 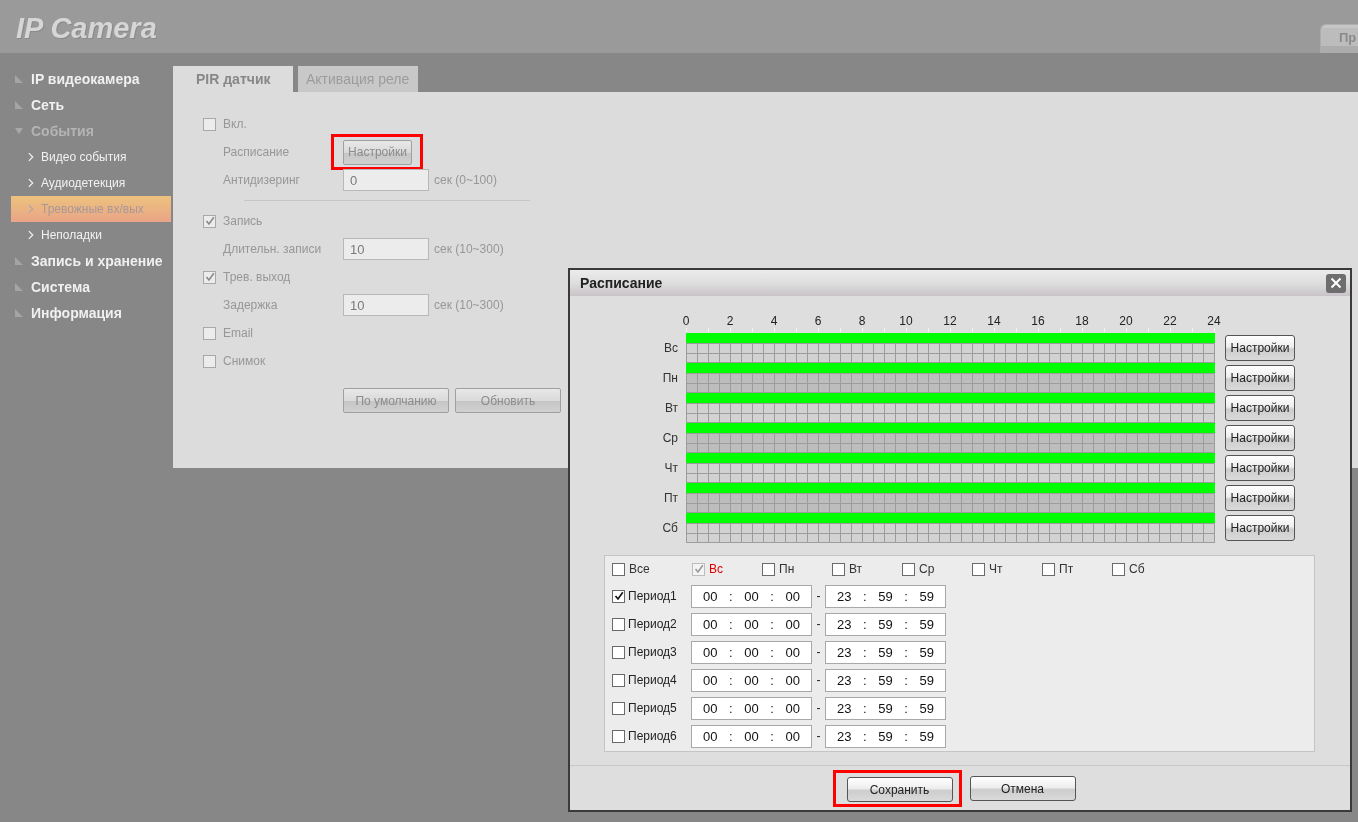 What do you see at coordinates (862, 321) in the screenshot?
I see `hour-label: 8` at bounding box center [862, 321].